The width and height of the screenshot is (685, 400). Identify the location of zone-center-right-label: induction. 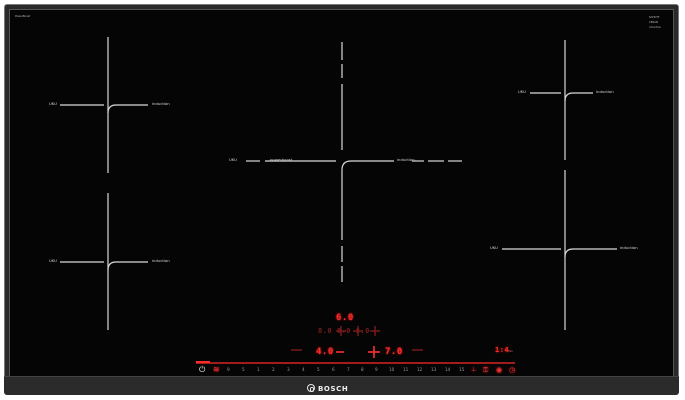
(406, 159).